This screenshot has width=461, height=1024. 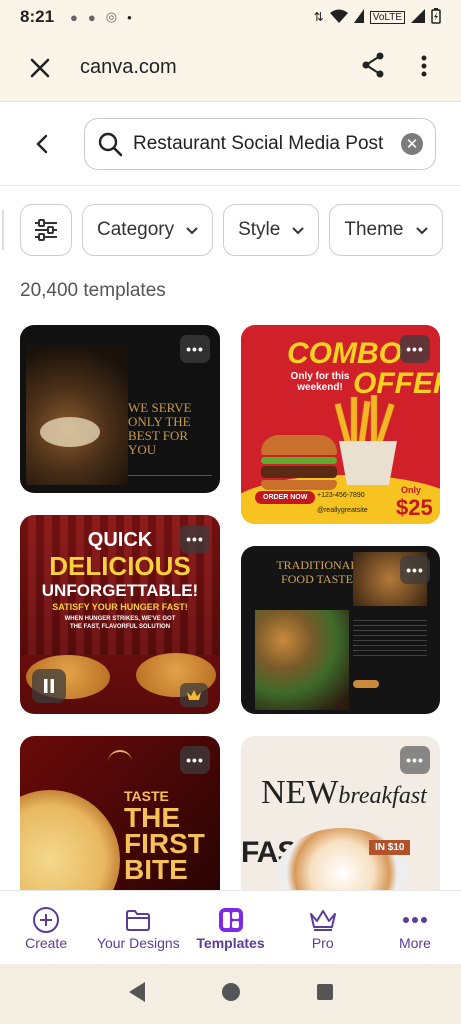 What do you see at coordinates (322, 942) in the screenshot?
I see `nav-pro-label: Pro` at bounding box center [322, 942].